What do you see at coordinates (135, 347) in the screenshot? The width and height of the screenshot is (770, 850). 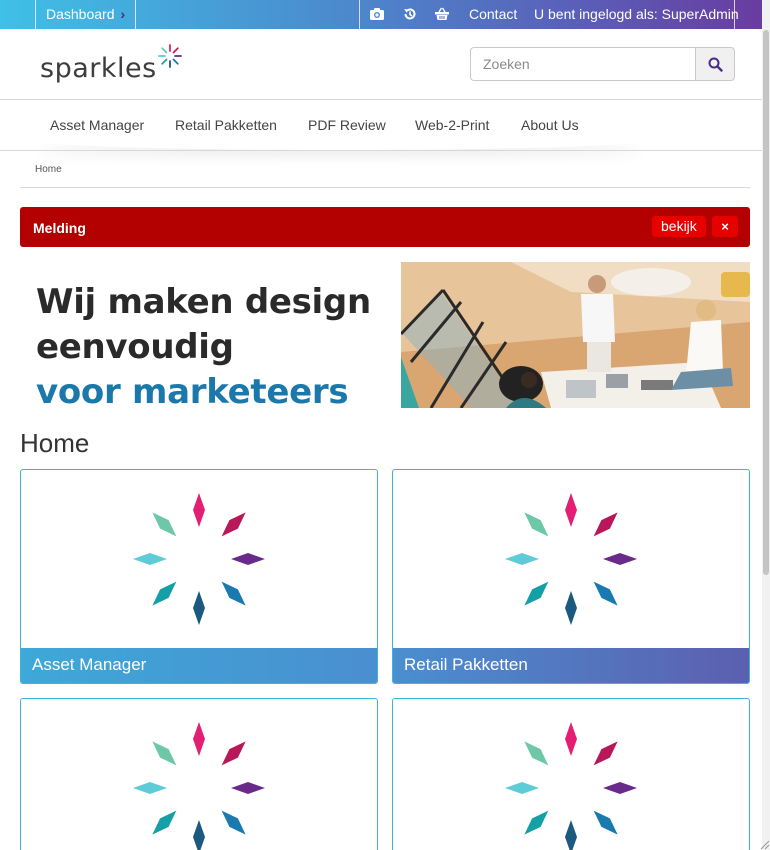 I see `hero-line-2: eenvoudig` at bounding box center [135, 347].